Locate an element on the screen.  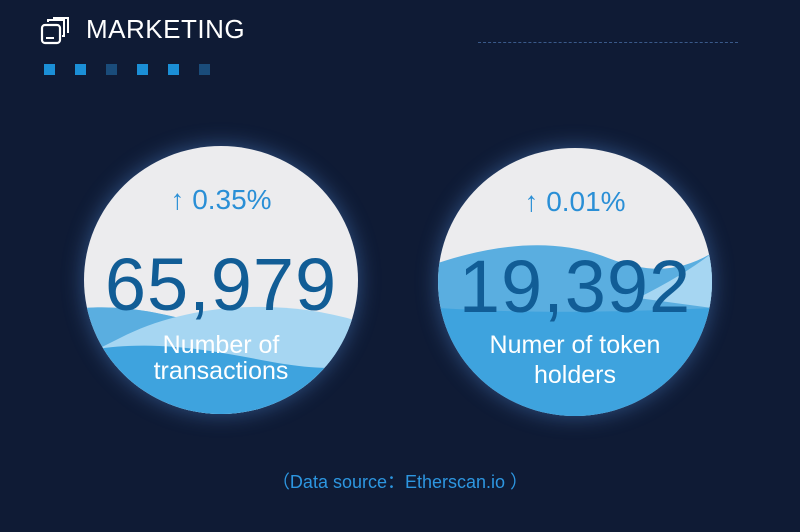
stacked-windows-icon is located at coordinates (54, 31).